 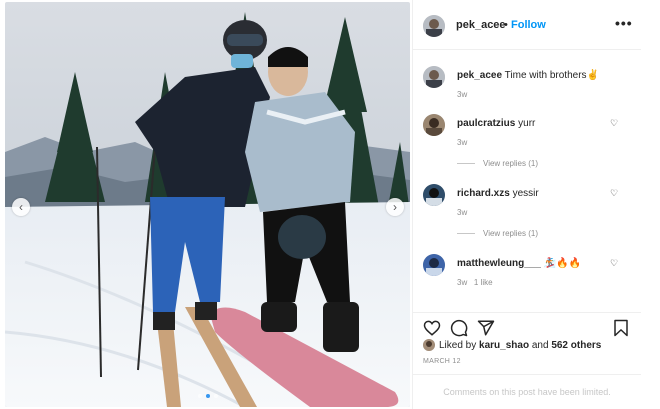 What do you see at coordinates (527, 123) in the screenshot?
I see `comment-body: yurr` at bounding box center [527, 123].